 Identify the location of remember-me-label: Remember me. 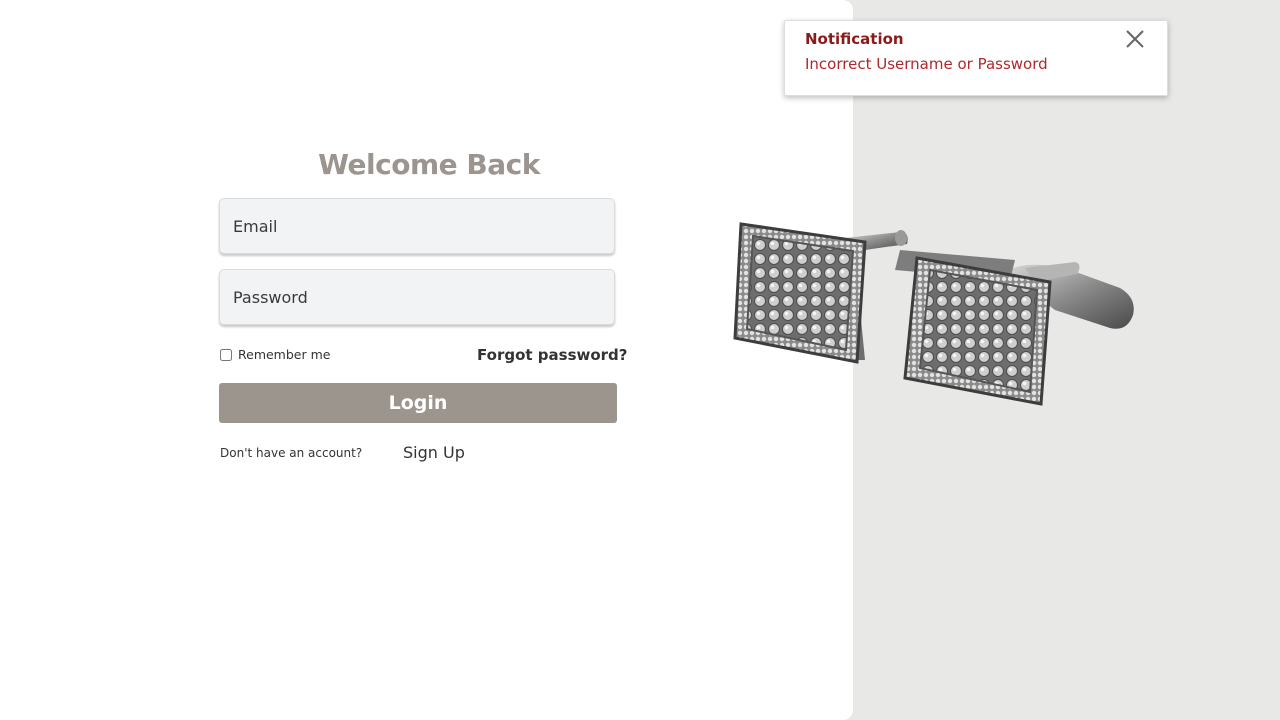
(284, 354).